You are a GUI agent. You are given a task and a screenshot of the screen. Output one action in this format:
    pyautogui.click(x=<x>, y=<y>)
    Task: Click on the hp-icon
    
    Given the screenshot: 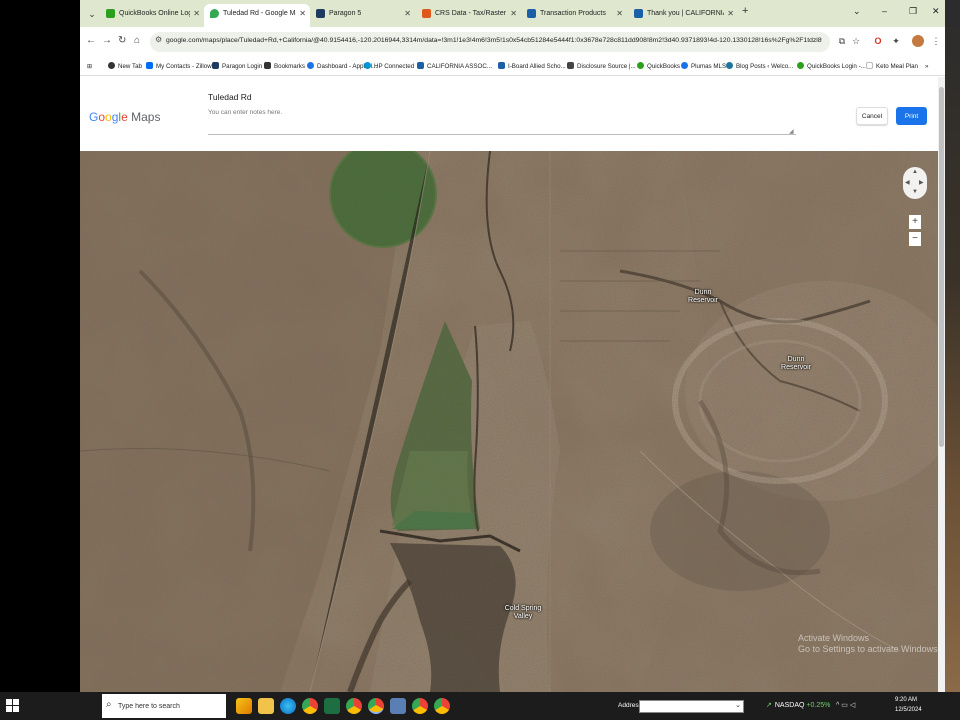 What is the action you would take?
    pyautogui.click(x=367, y=65)
    